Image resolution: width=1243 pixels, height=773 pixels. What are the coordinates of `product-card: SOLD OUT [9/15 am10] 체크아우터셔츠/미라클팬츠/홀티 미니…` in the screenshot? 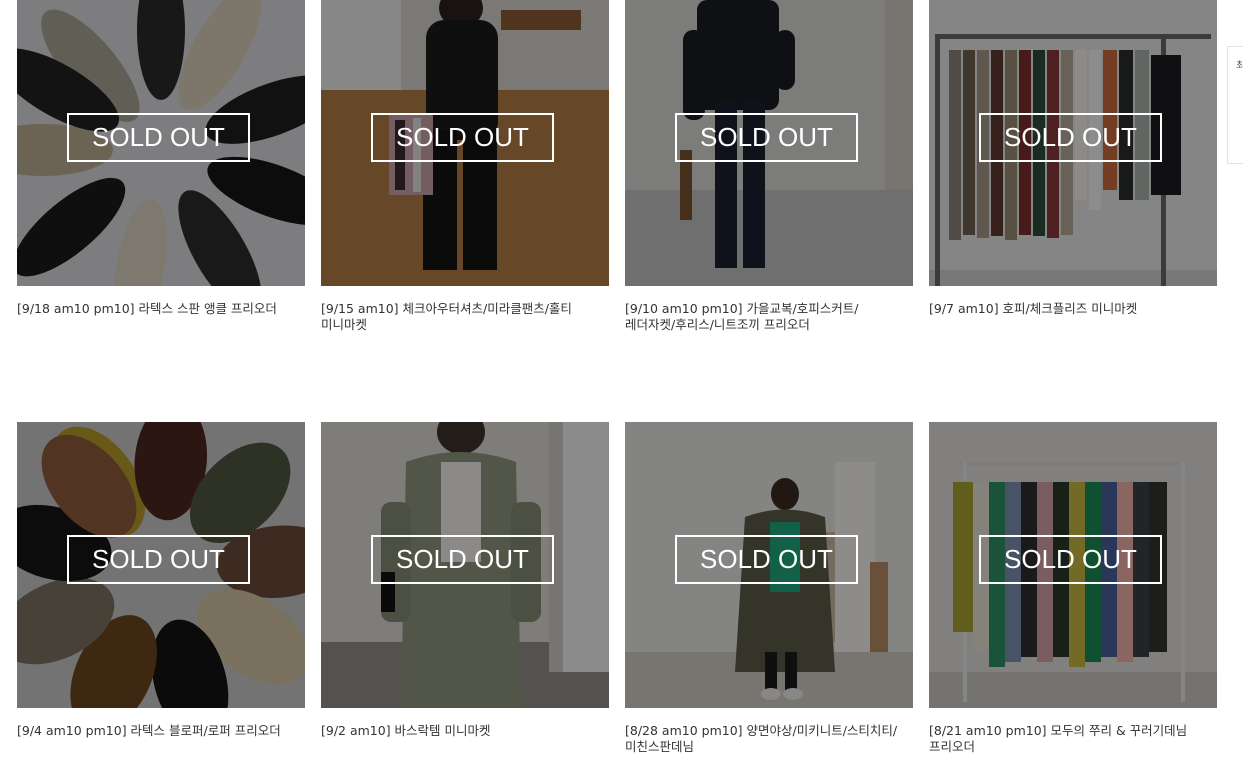 It's located at (465, 166).